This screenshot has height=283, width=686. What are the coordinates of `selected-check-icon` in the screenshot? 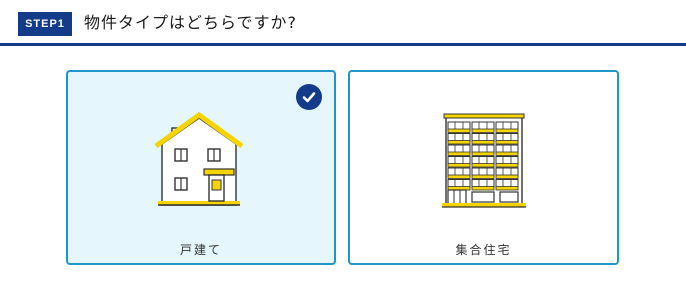 It's located at (309, 97).